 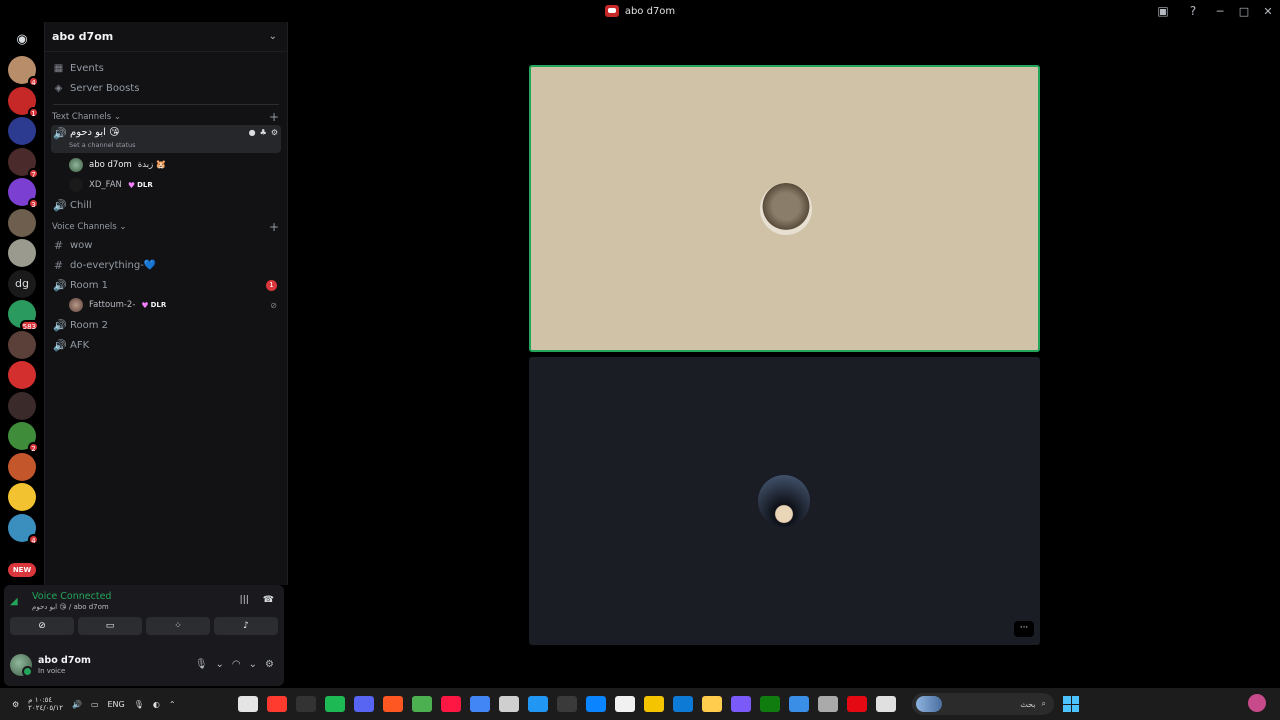 I want to click on avatar, so click(x=21, y=665).